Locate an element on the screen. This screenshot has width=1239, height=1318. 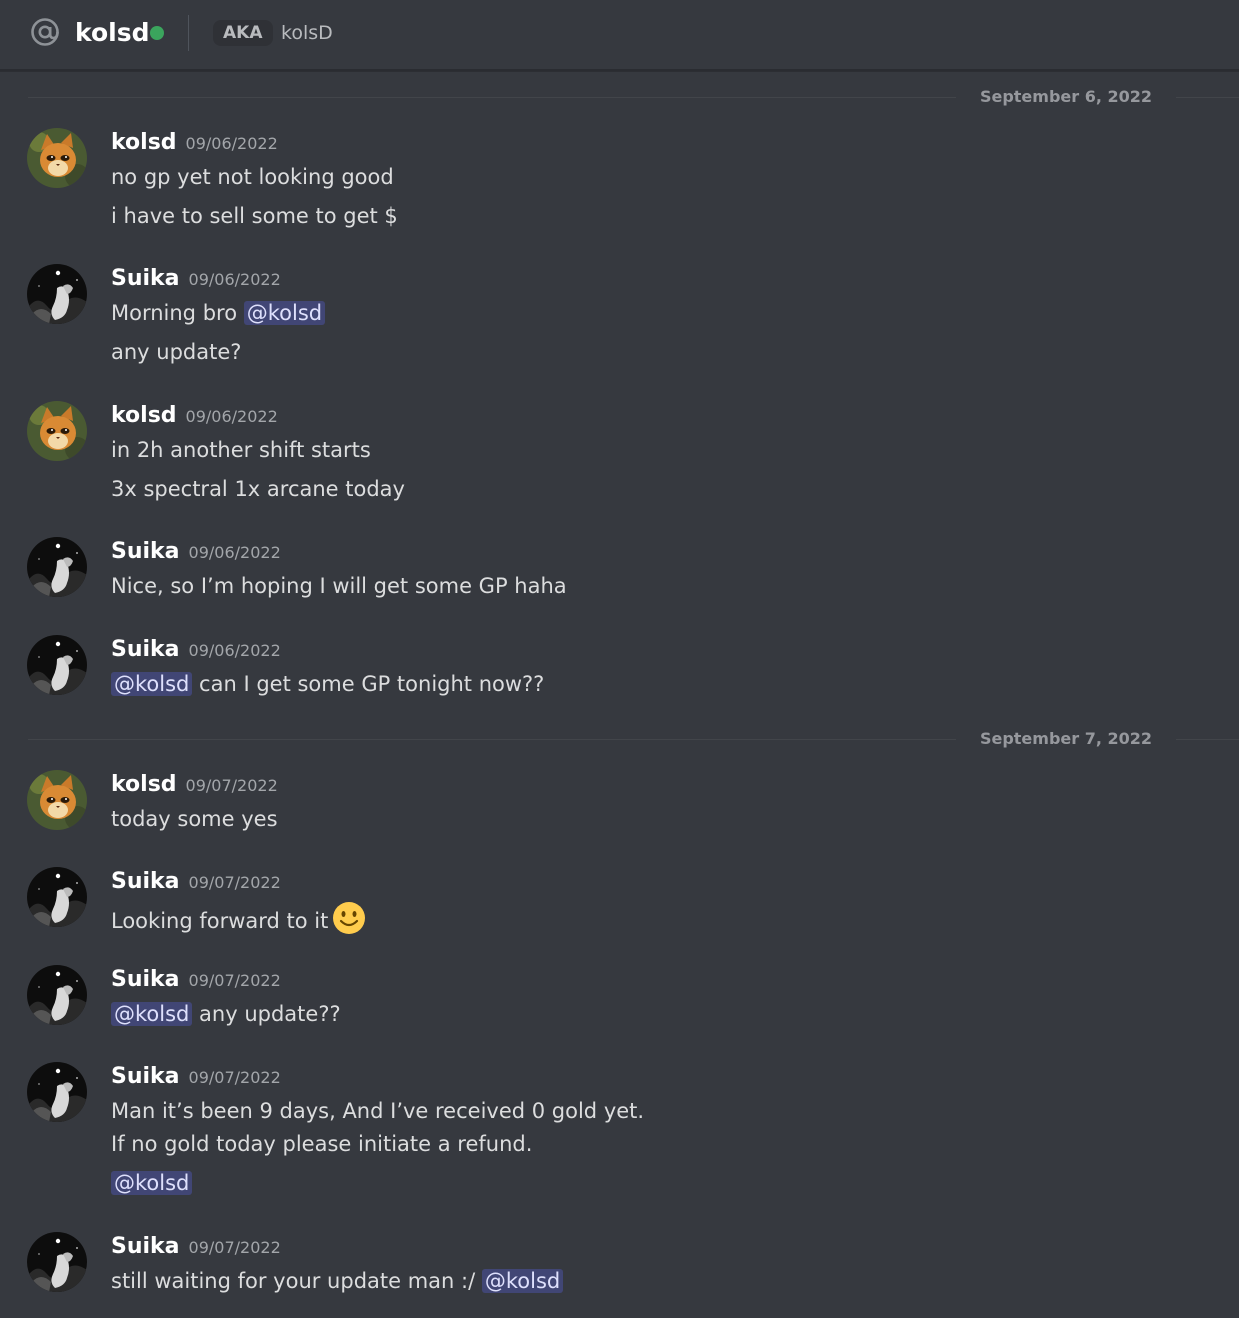
message-text-segment: any update?? is located at coordinates (266, 1014).